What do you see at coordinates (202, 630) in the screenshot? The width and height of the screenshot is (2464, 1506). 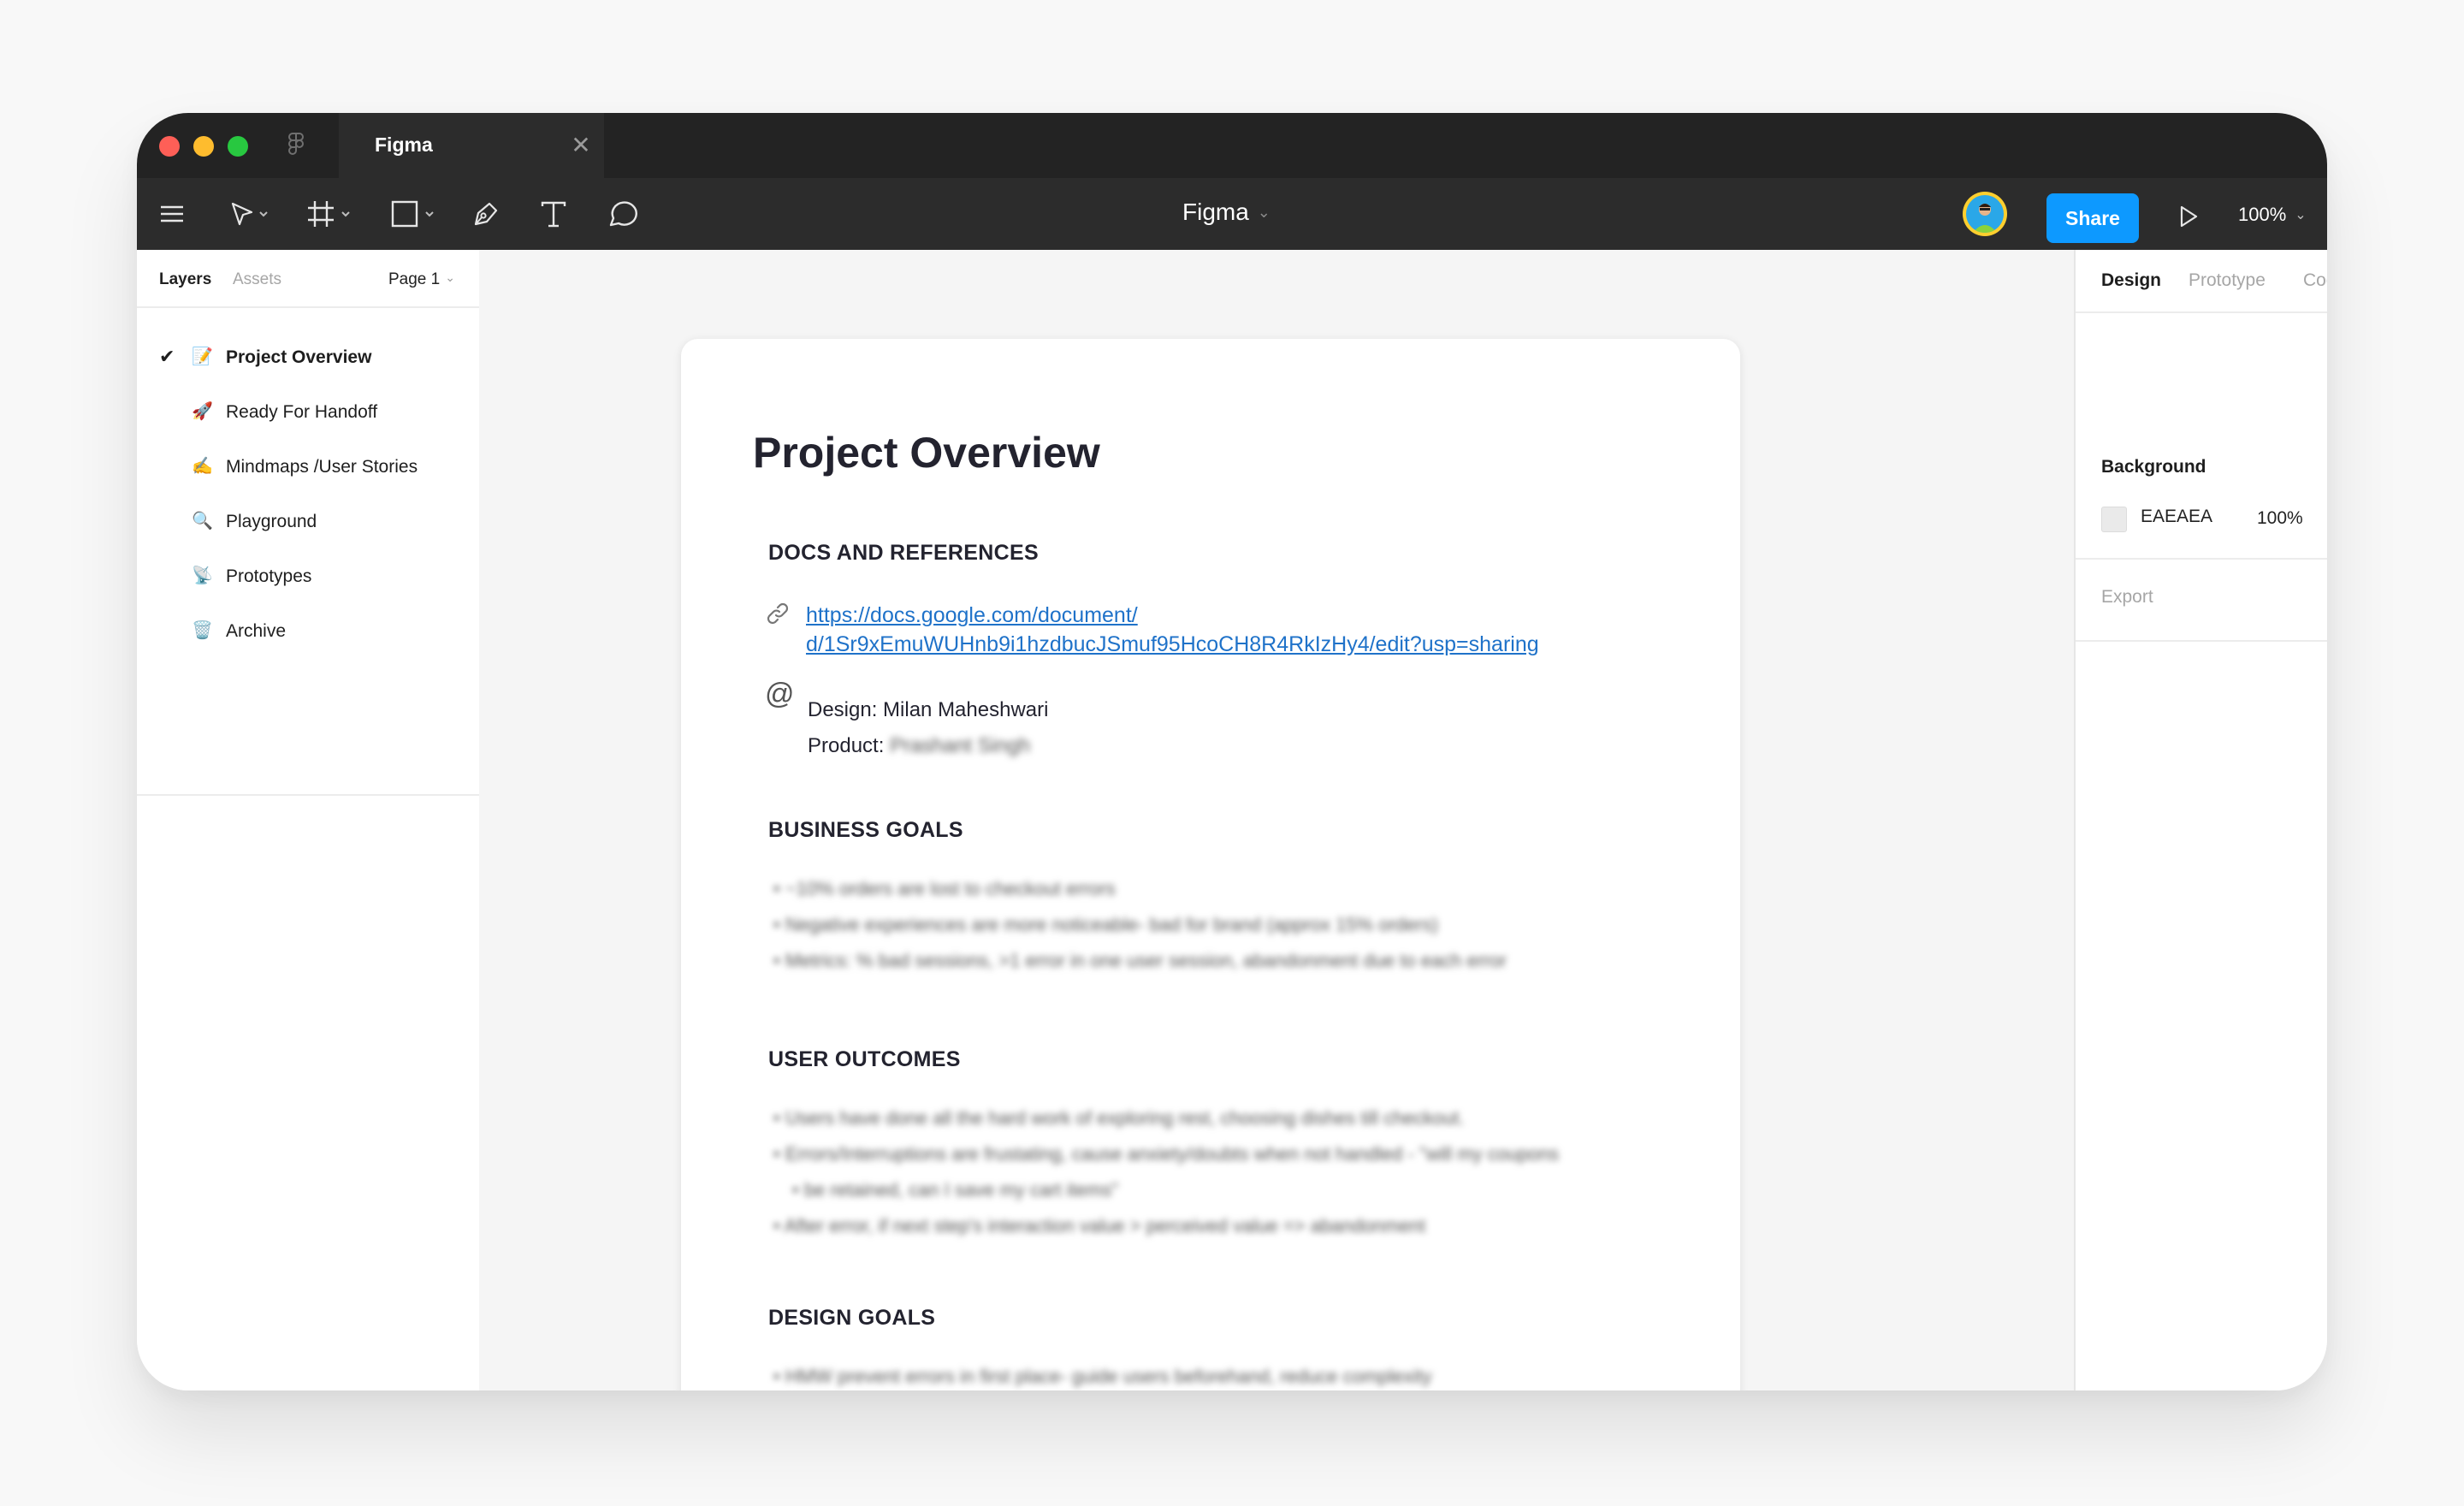 I see `wastebasket-icon: 🗑️` at bounding box center [202, 630].